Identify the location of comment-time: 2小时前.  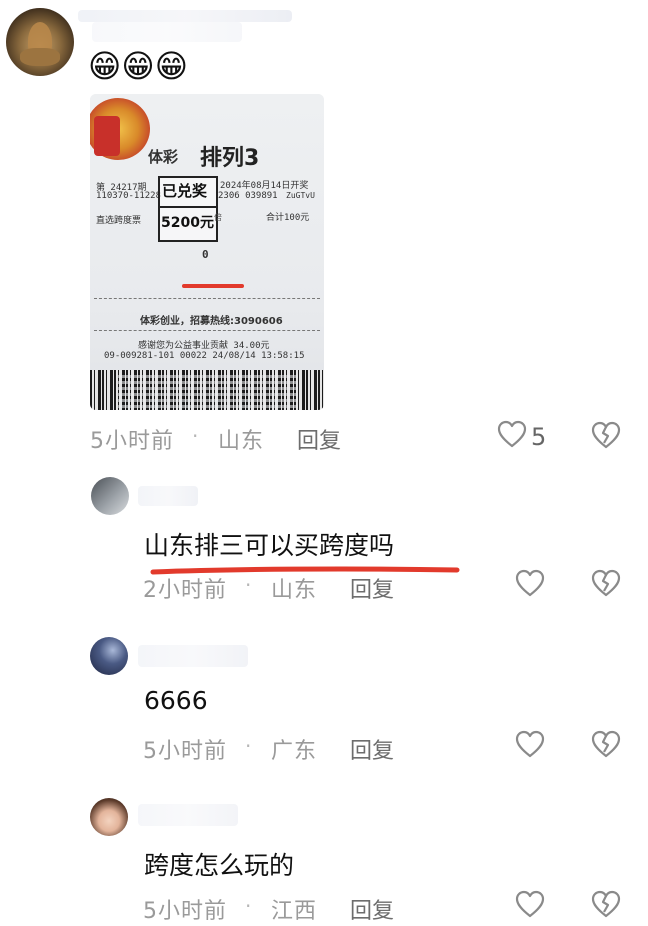
(185, 590).